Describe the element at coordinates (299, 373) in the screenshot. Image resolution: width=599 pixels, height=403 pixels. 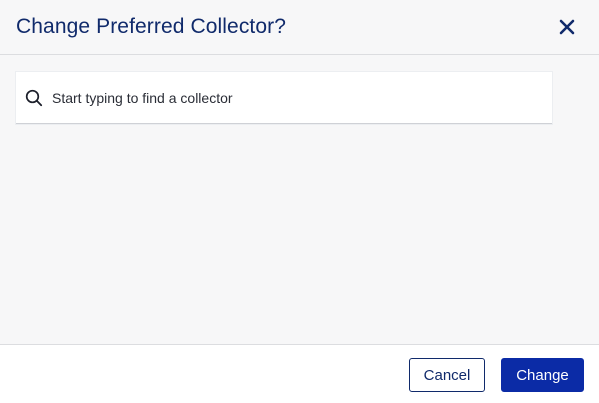
I see `dialog-footer: Cancel Change` at that location.